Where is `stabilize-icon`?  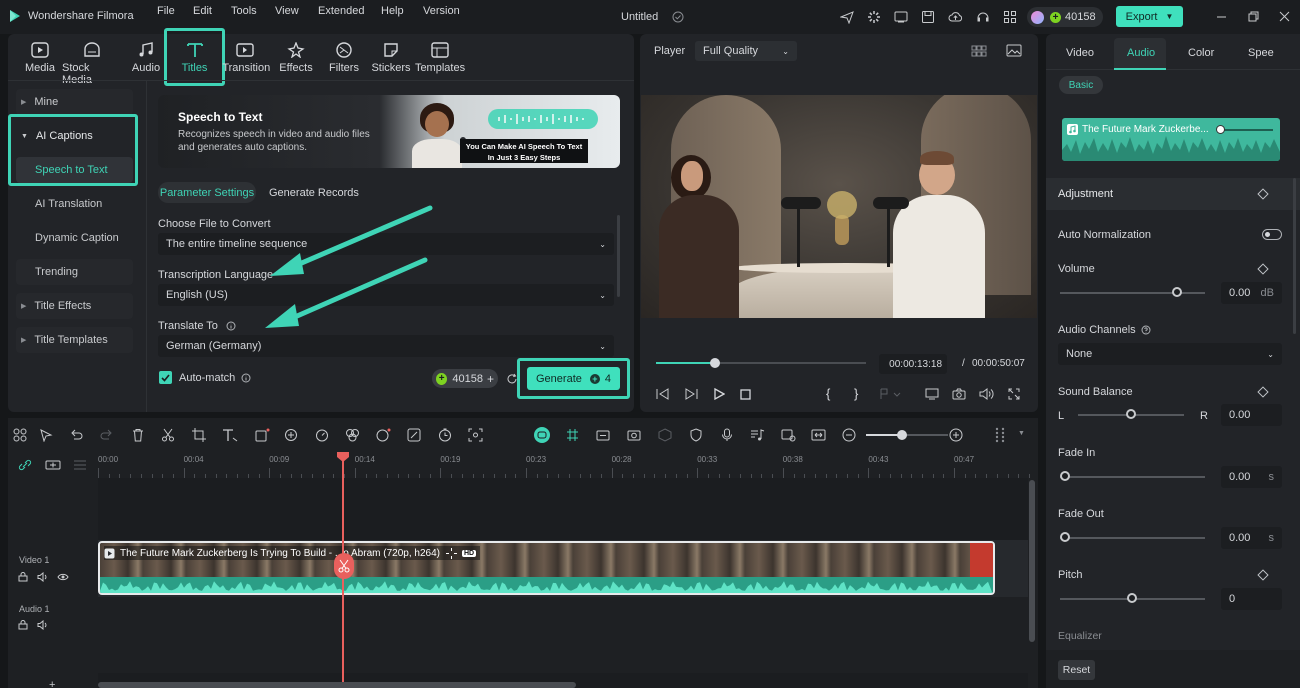 stabilize-icon is located at coordinates (665, 435).